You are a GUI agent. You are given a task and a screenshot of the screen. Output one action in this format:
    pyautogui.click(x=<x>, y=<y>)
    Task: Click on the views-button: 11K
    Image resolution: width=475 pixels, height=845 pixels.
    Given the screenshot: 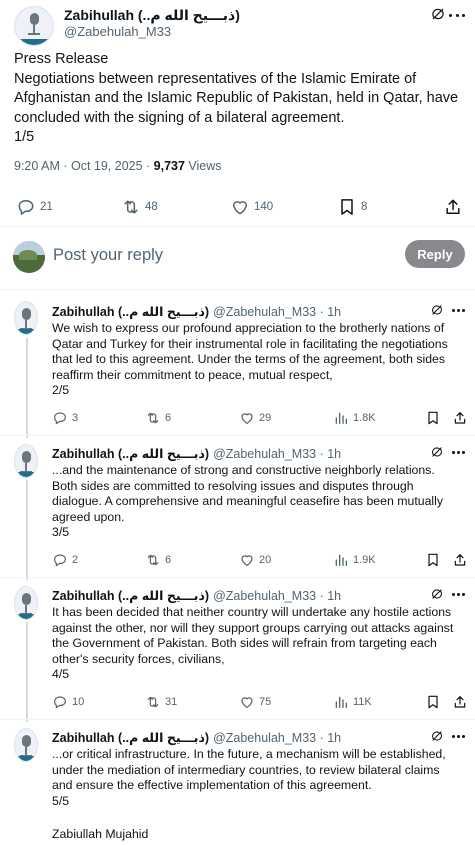 What is the action you would take?
    pyautogui.click(x=352, y=702)
    